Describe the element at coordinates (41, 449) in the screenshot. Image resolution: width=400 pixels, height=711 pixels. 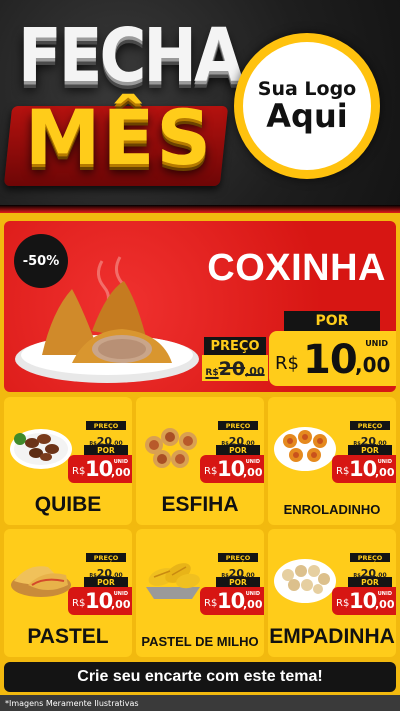
I see `quibe-image` at that location.